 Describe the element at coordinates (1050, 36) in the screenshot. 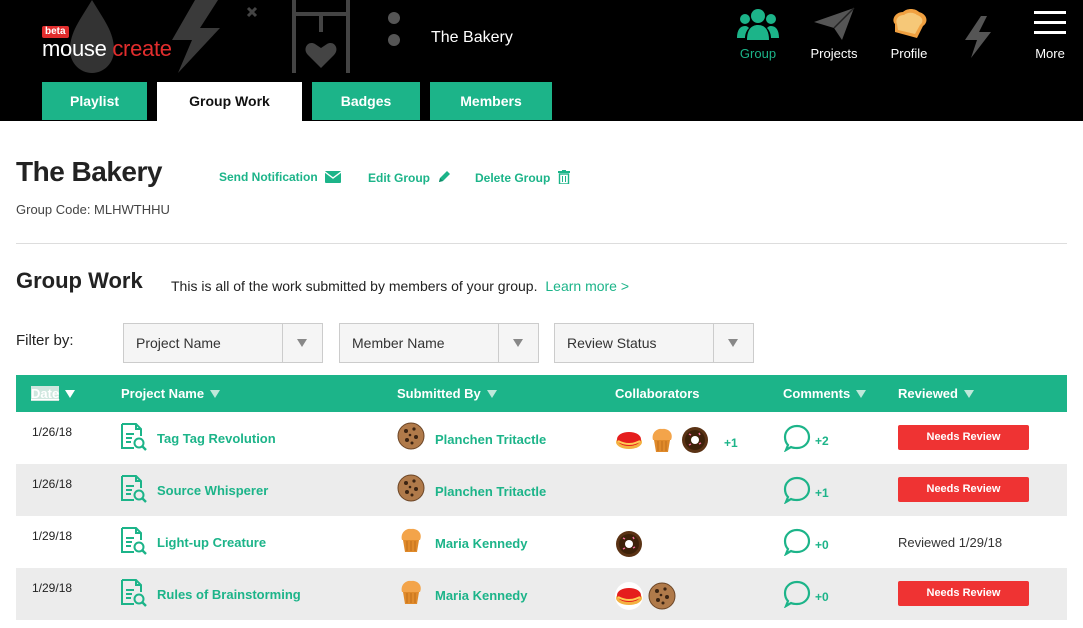

I see `nav-more: More` at that location.